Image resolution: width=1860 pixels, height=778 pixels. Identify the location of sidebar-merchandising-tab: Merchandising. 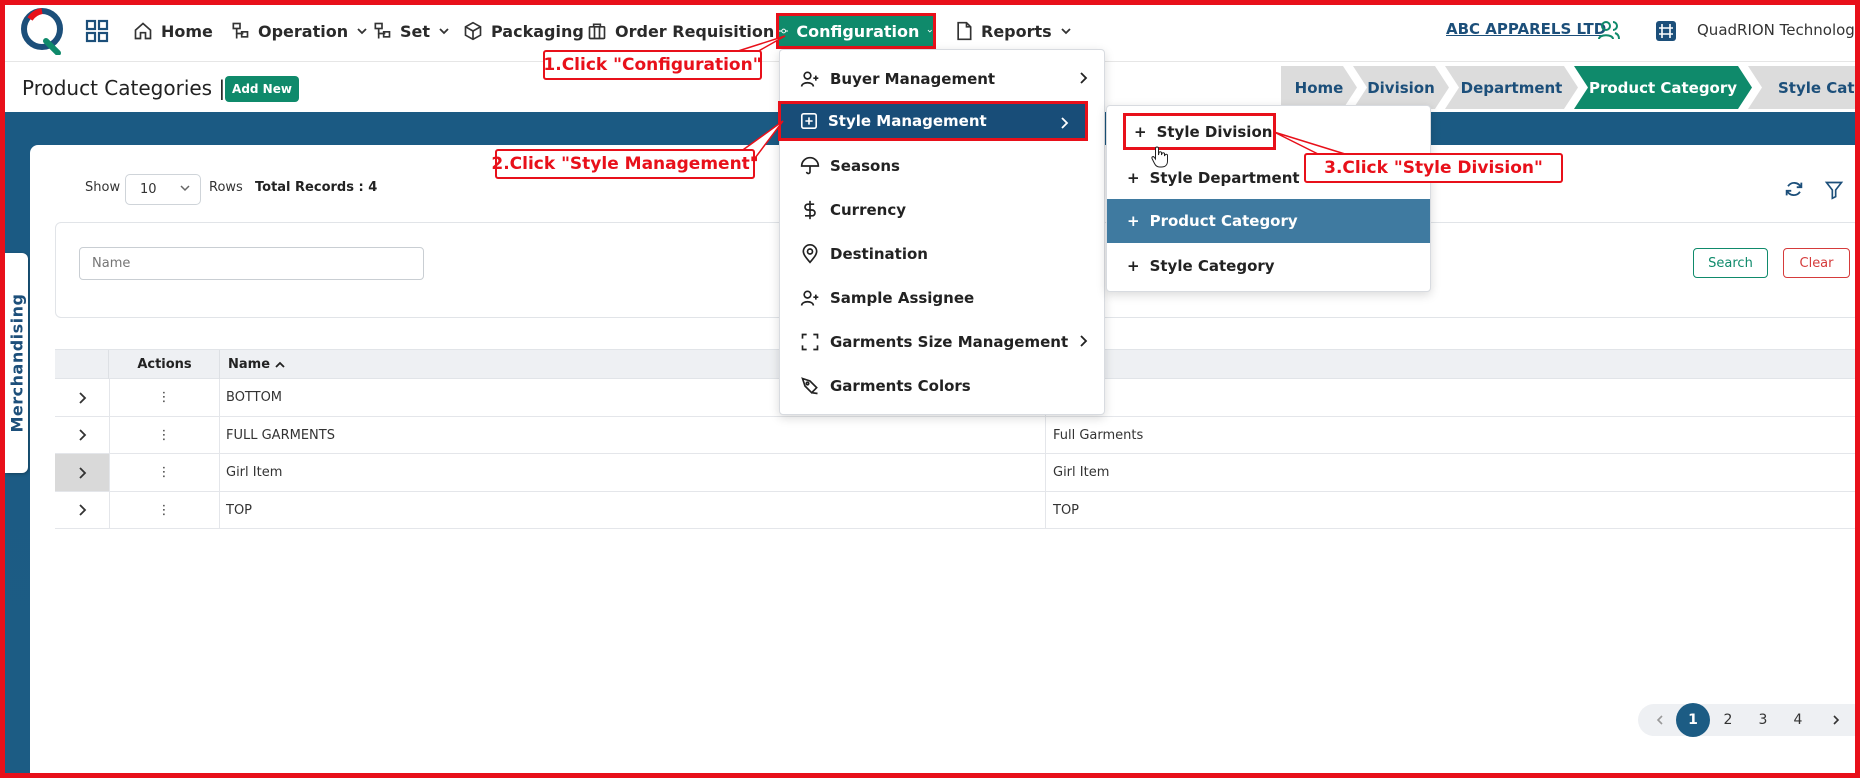
(16, 363).